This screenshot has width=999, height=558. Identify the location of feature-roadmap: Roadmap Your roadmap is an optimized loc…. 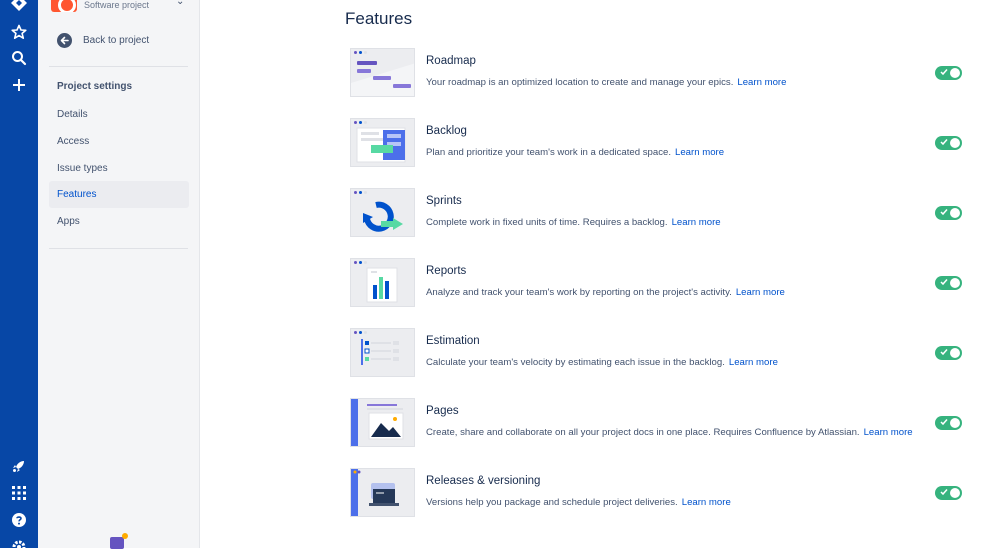
(660, 73).